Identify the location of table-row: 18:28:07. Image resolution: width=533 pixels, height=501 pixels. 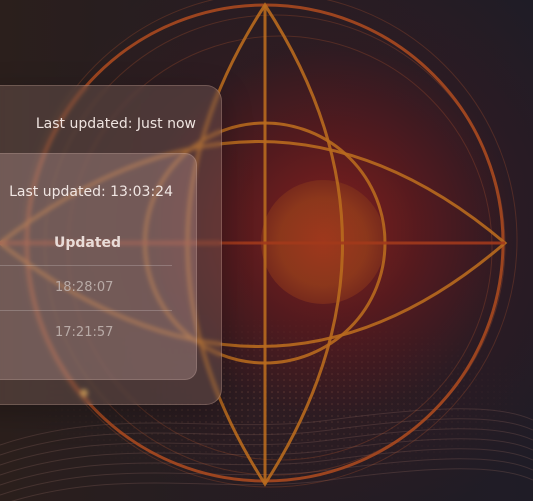
(86, 288).